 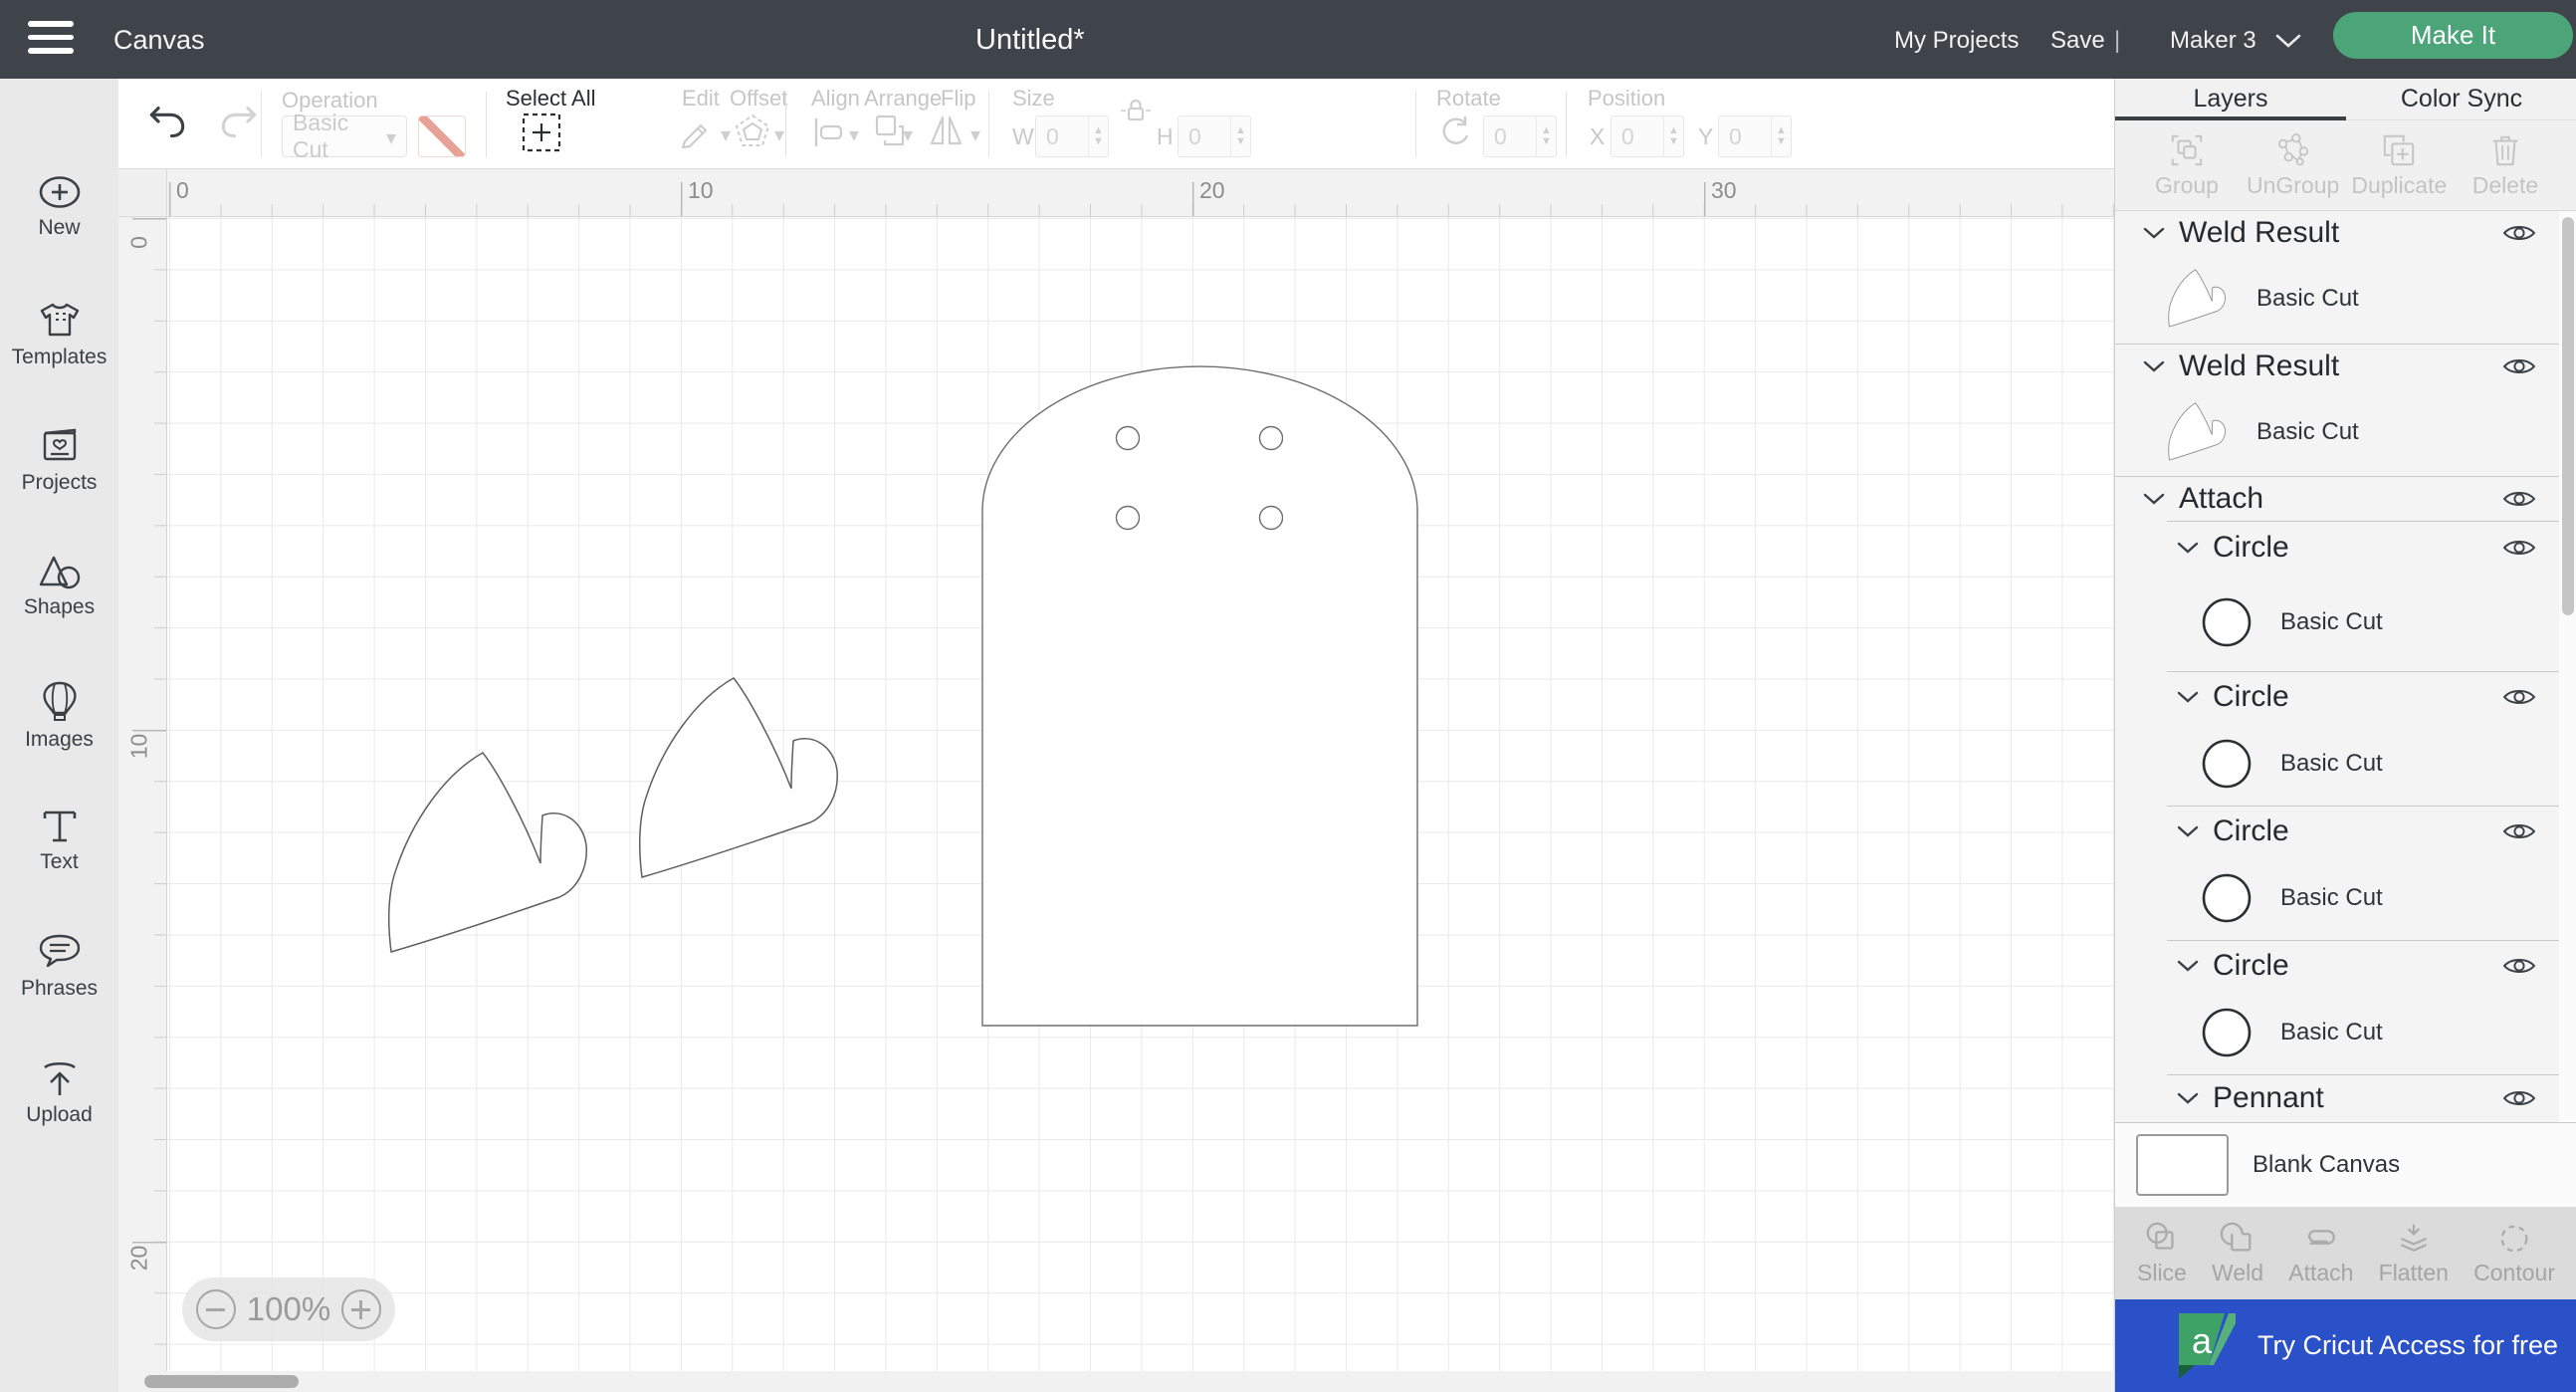 I want to click on operation-dropdown: Basic Cut, so click(x=344, y=136).